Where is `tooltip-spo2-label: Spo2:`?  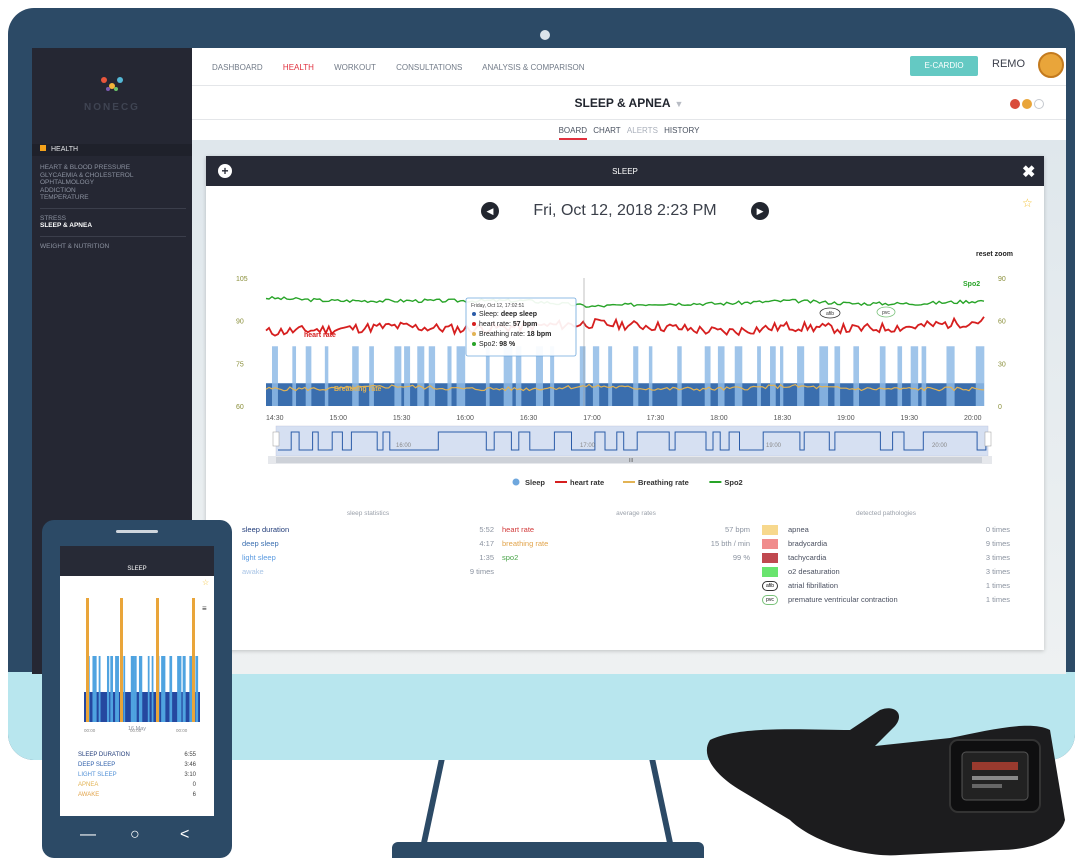 tooltip-spo2-label: Spo2: is located at coordinates (488, 344).